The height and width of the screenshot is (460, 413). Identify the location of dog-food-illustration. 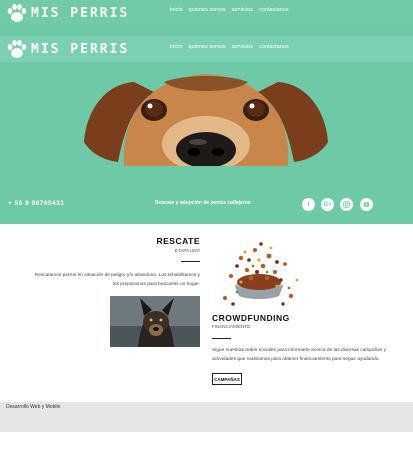
(256, 274).